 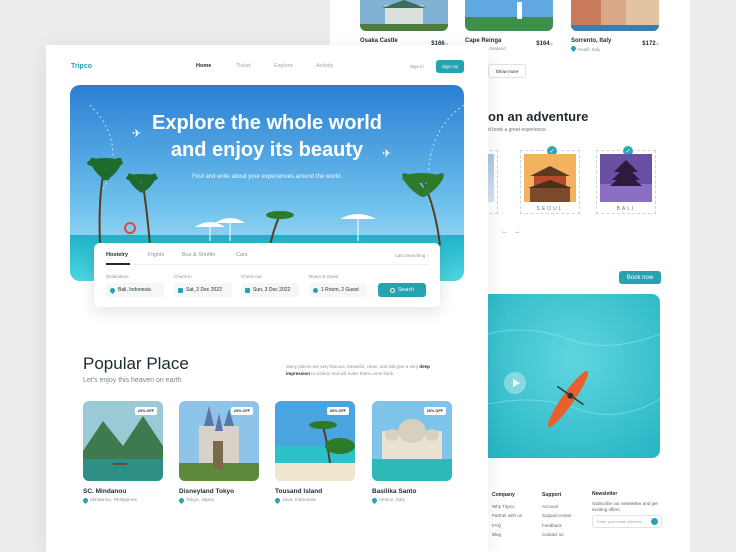 What do you see at coordinates (557, 507) in the screenshot?
I see `footer-link: Account` at bounding box center [557, 507].